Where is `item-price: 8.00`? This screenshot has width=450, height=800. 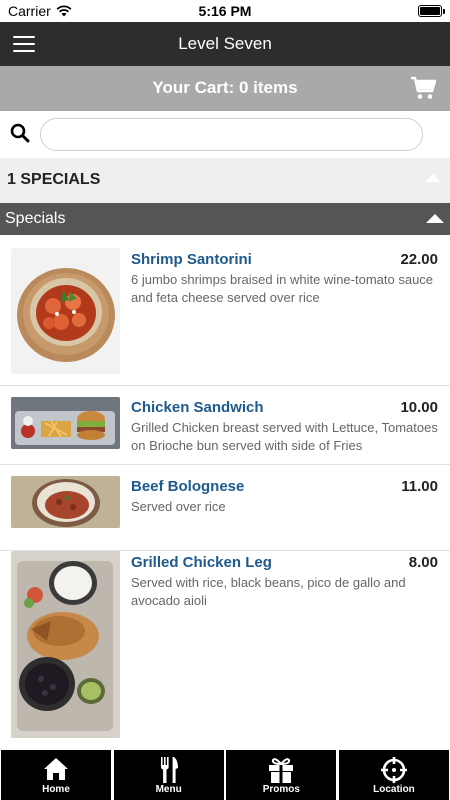
item-price: 8.00 is located at coordinates (423, 562).